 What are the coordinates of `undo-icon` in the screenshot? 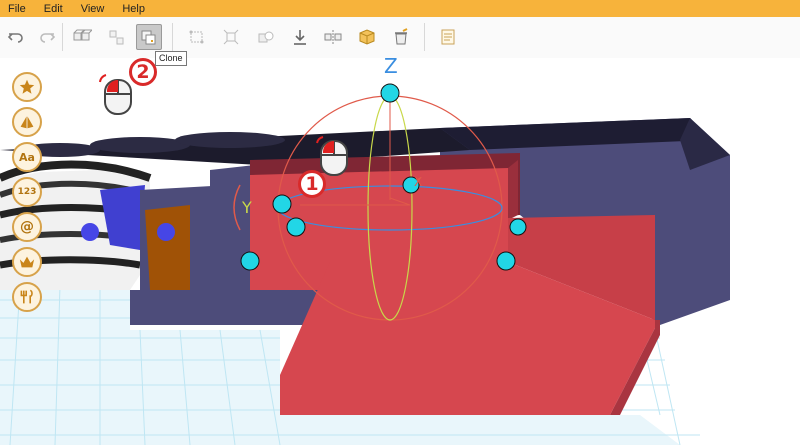 It's located at (15, 38).